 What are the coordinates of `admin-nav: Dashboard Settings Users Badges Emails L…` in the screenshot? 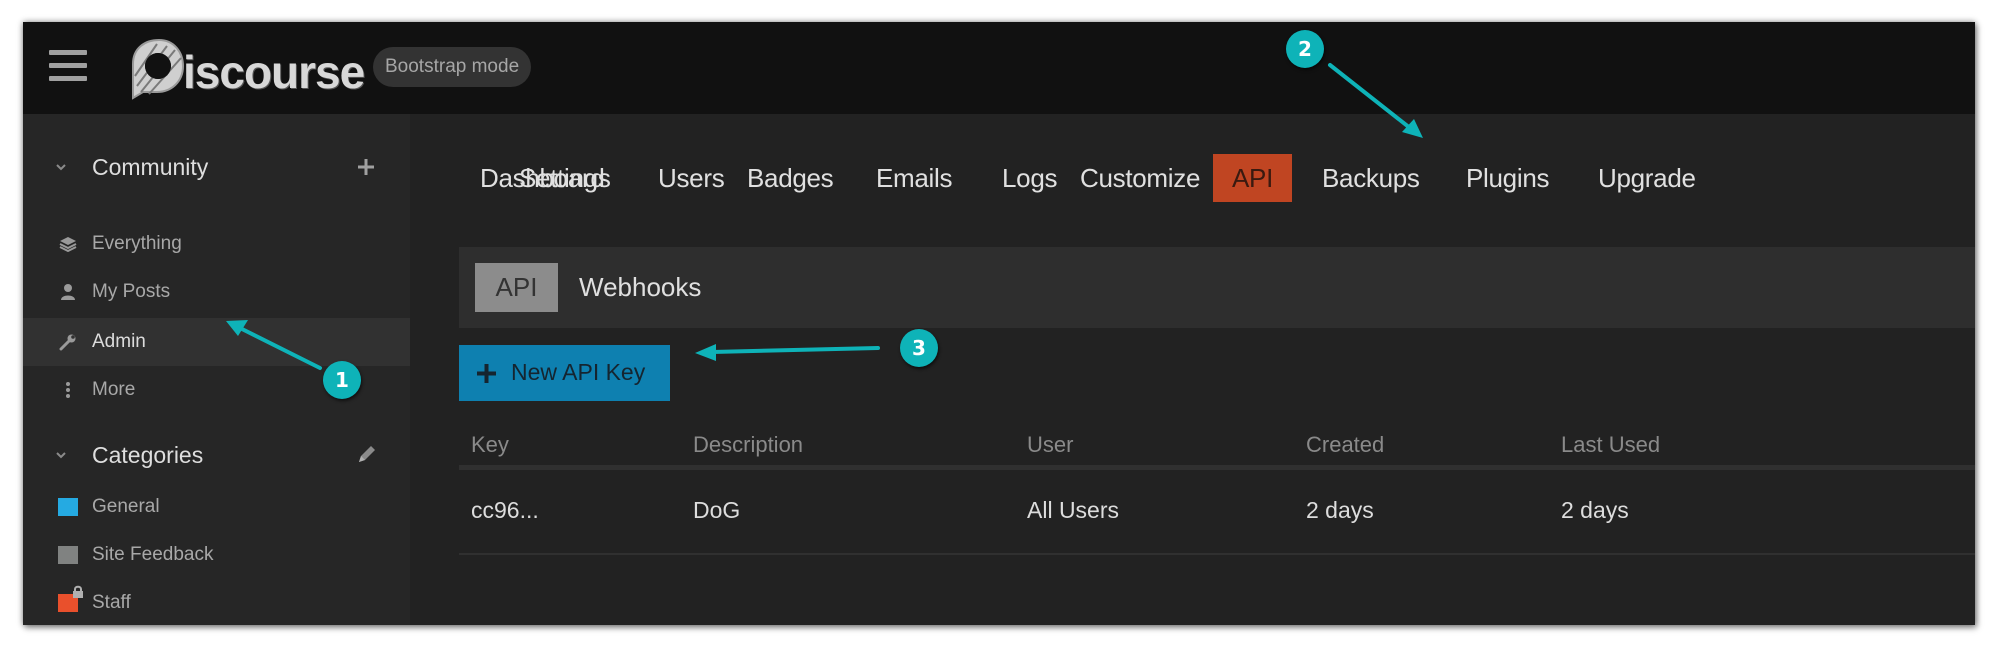 It's located at (1192, 158).